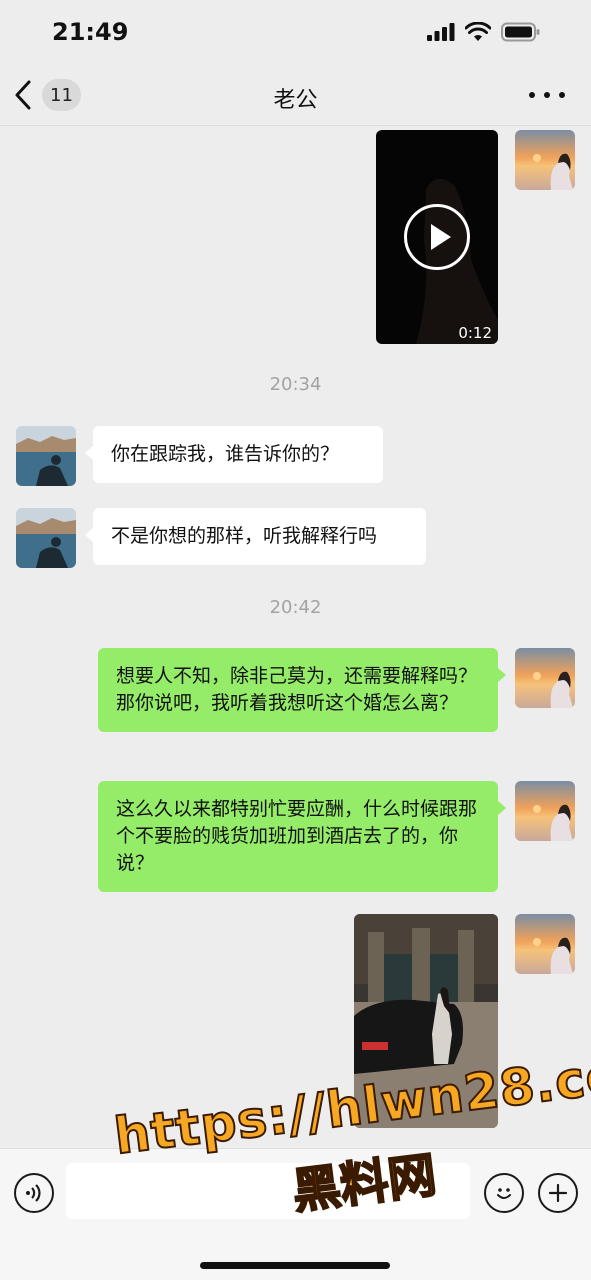 The image size is (591, 1280). I want to click on timestamp: 20:34, so click(295, 384).